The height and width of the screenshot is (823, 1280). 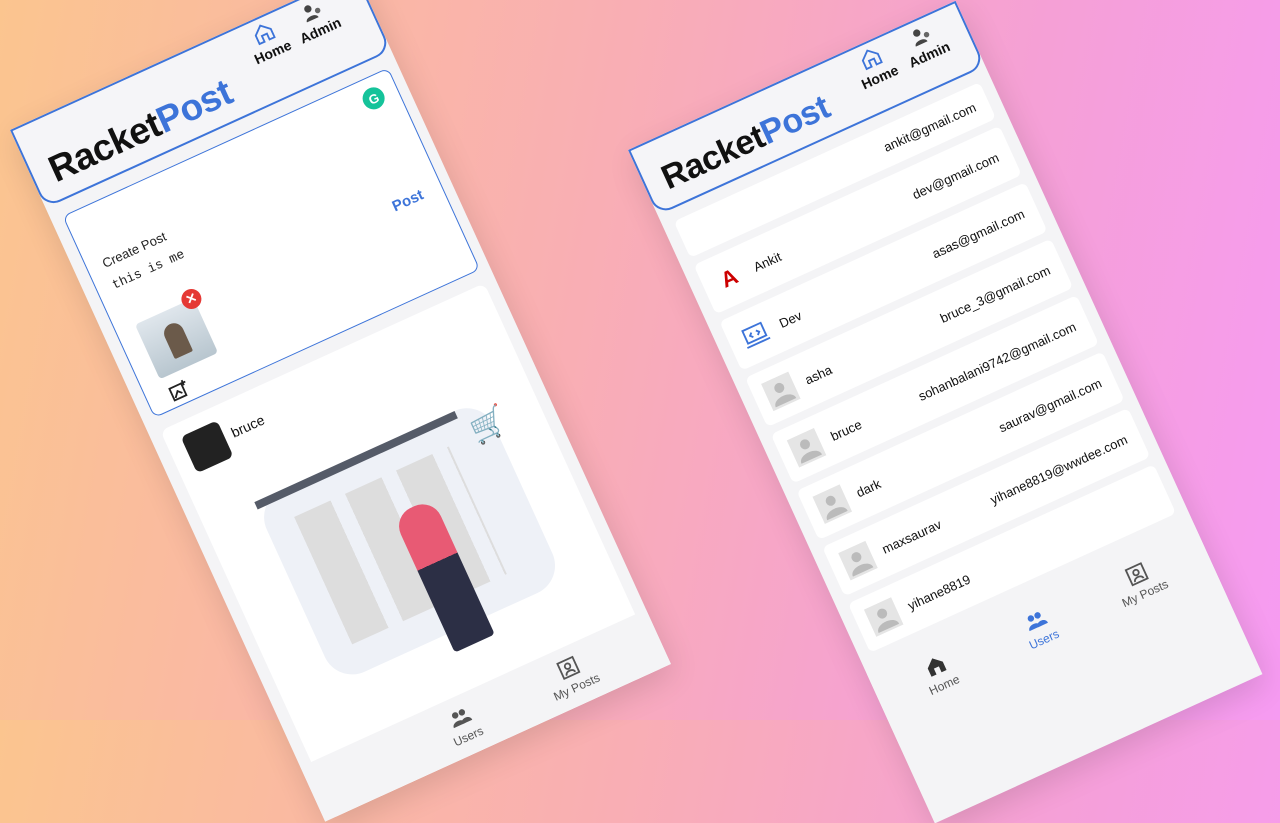 I want to click on nav-admin: Admin, so click(x=315, y=23).